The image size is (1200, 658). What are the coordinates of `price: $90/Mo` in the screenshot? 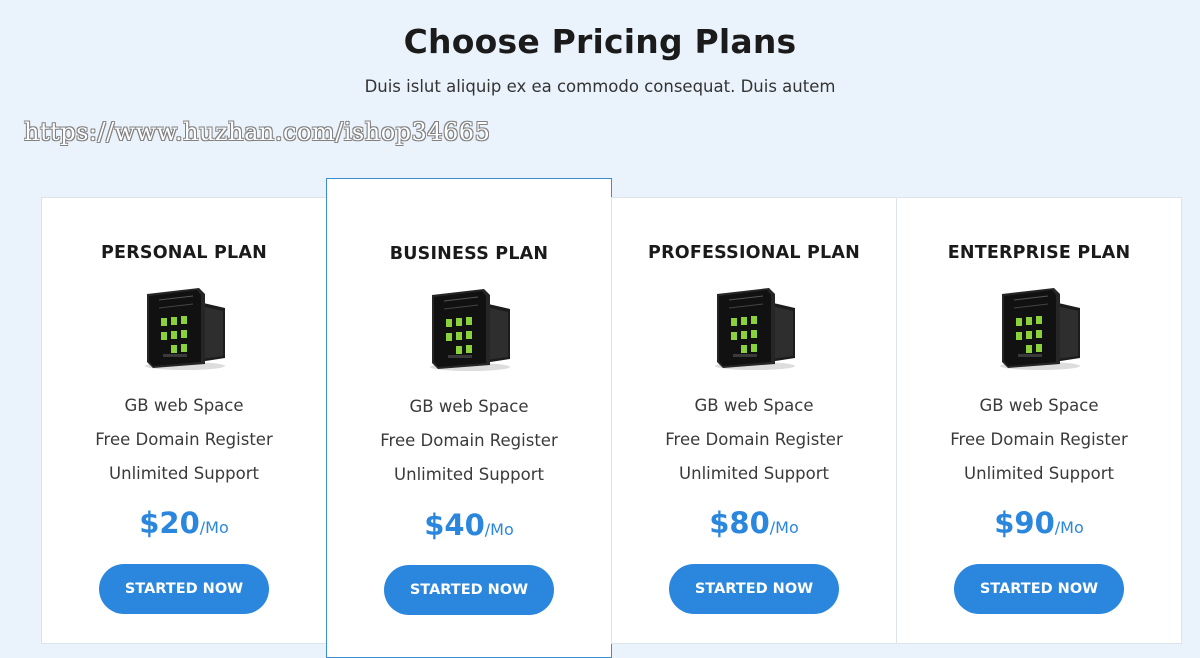 It's located at (1039, 523).